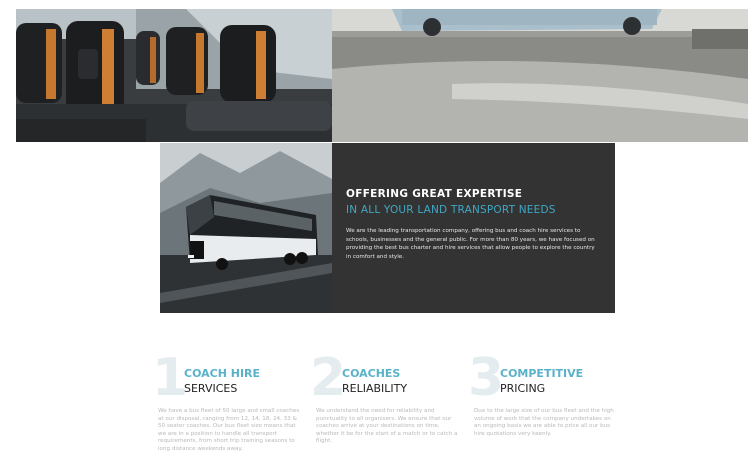  I want to click on column-subheading: SERVICES, so click(211, 388).